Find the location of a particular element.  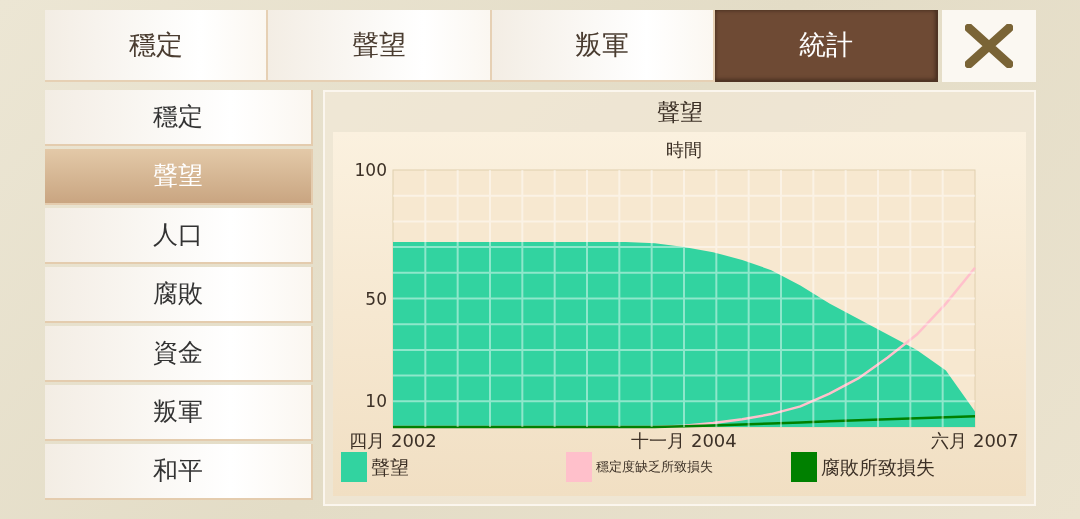

y-tick-label: 50 is located at coordinates (376, 298).